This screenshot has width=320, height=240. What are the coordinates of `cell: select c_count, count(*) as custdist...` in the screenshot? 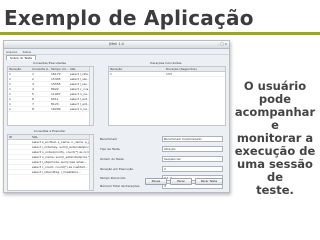 It's located at (60, 167).